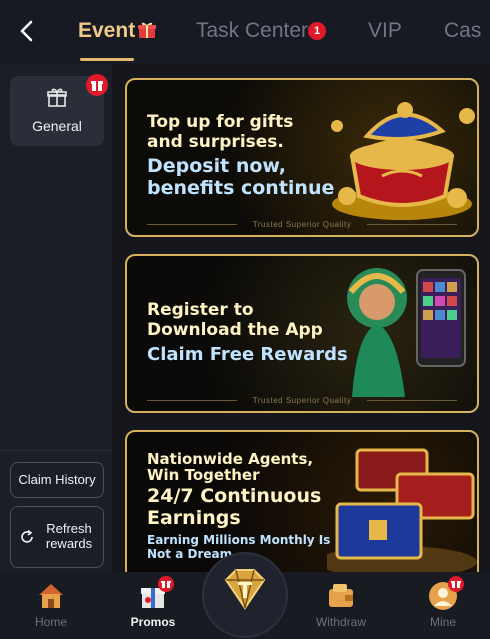 This screenshot has width=490, height=639. What do you see at coordinates (443, 605) in the screenshot?
I see `nav-mine: Mine` at bounding box center [443, 605].